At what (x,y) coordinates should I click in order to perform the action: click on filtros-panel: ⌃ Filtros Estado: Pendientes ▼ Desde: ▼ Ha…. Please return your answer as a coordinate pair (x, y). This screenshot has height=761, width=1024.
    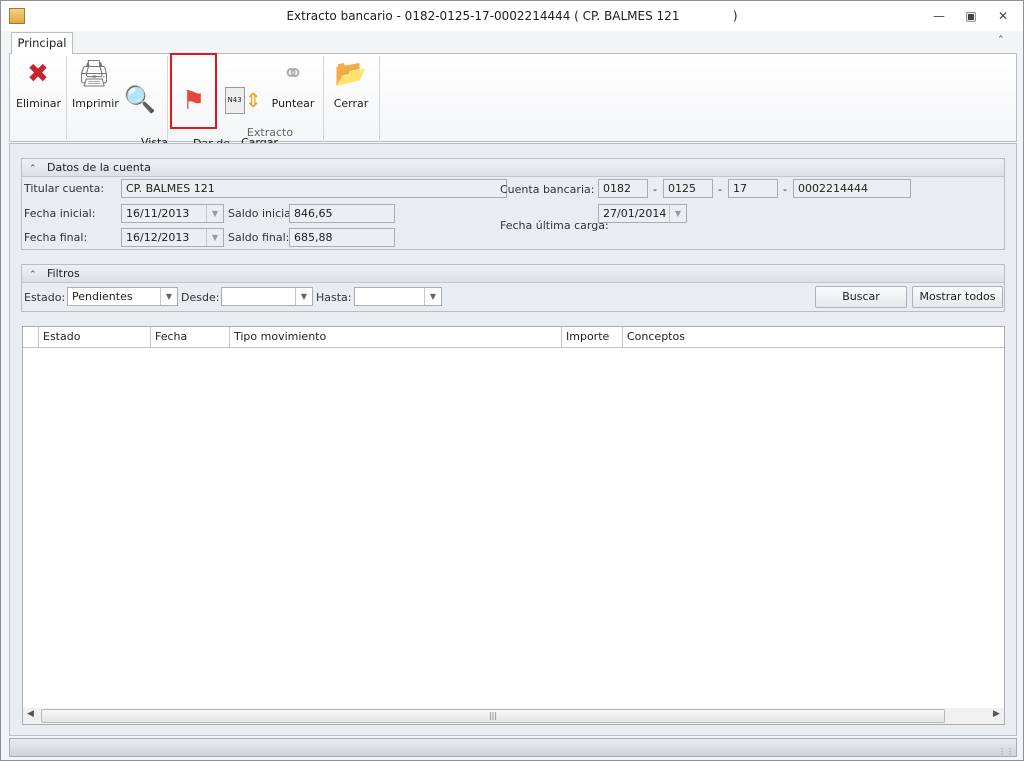
    Looking at the image, I should click on (513, 288).